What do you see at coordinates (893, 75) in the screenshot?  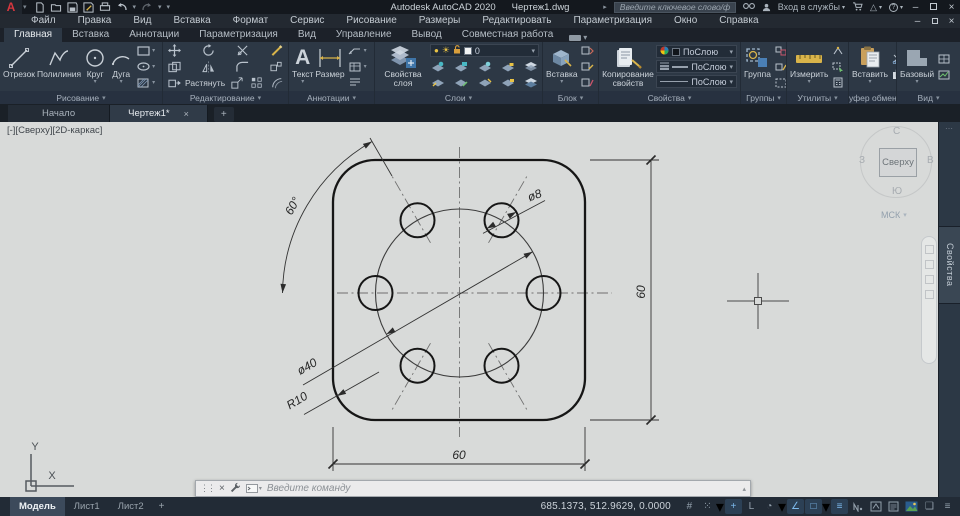 I see `copy-clip-icon` at bounding box center [893, 75].